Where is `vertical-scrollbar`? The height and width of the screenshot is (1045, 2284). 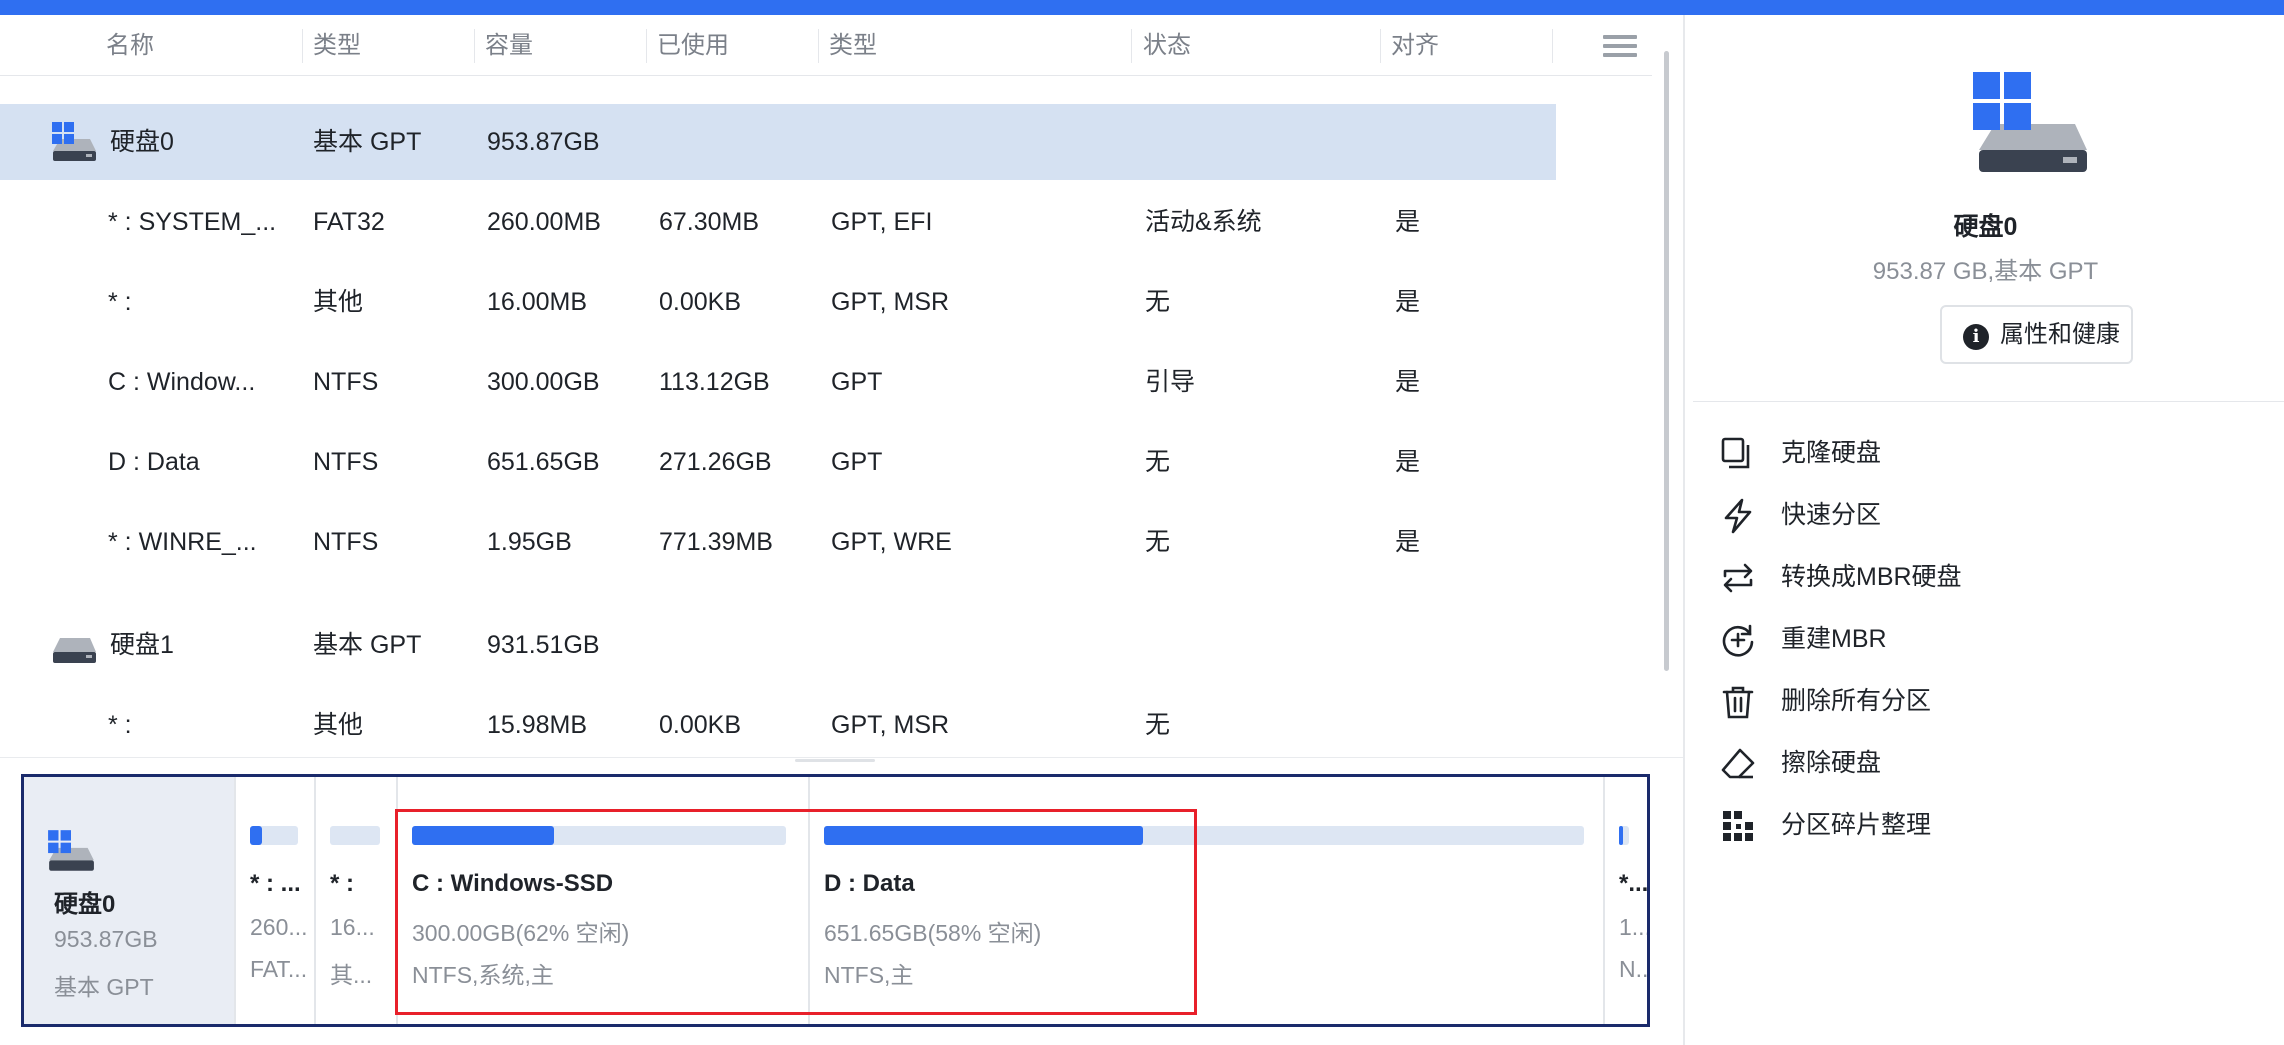 vertical-scrollbar is located at coordinates (1666, 361).